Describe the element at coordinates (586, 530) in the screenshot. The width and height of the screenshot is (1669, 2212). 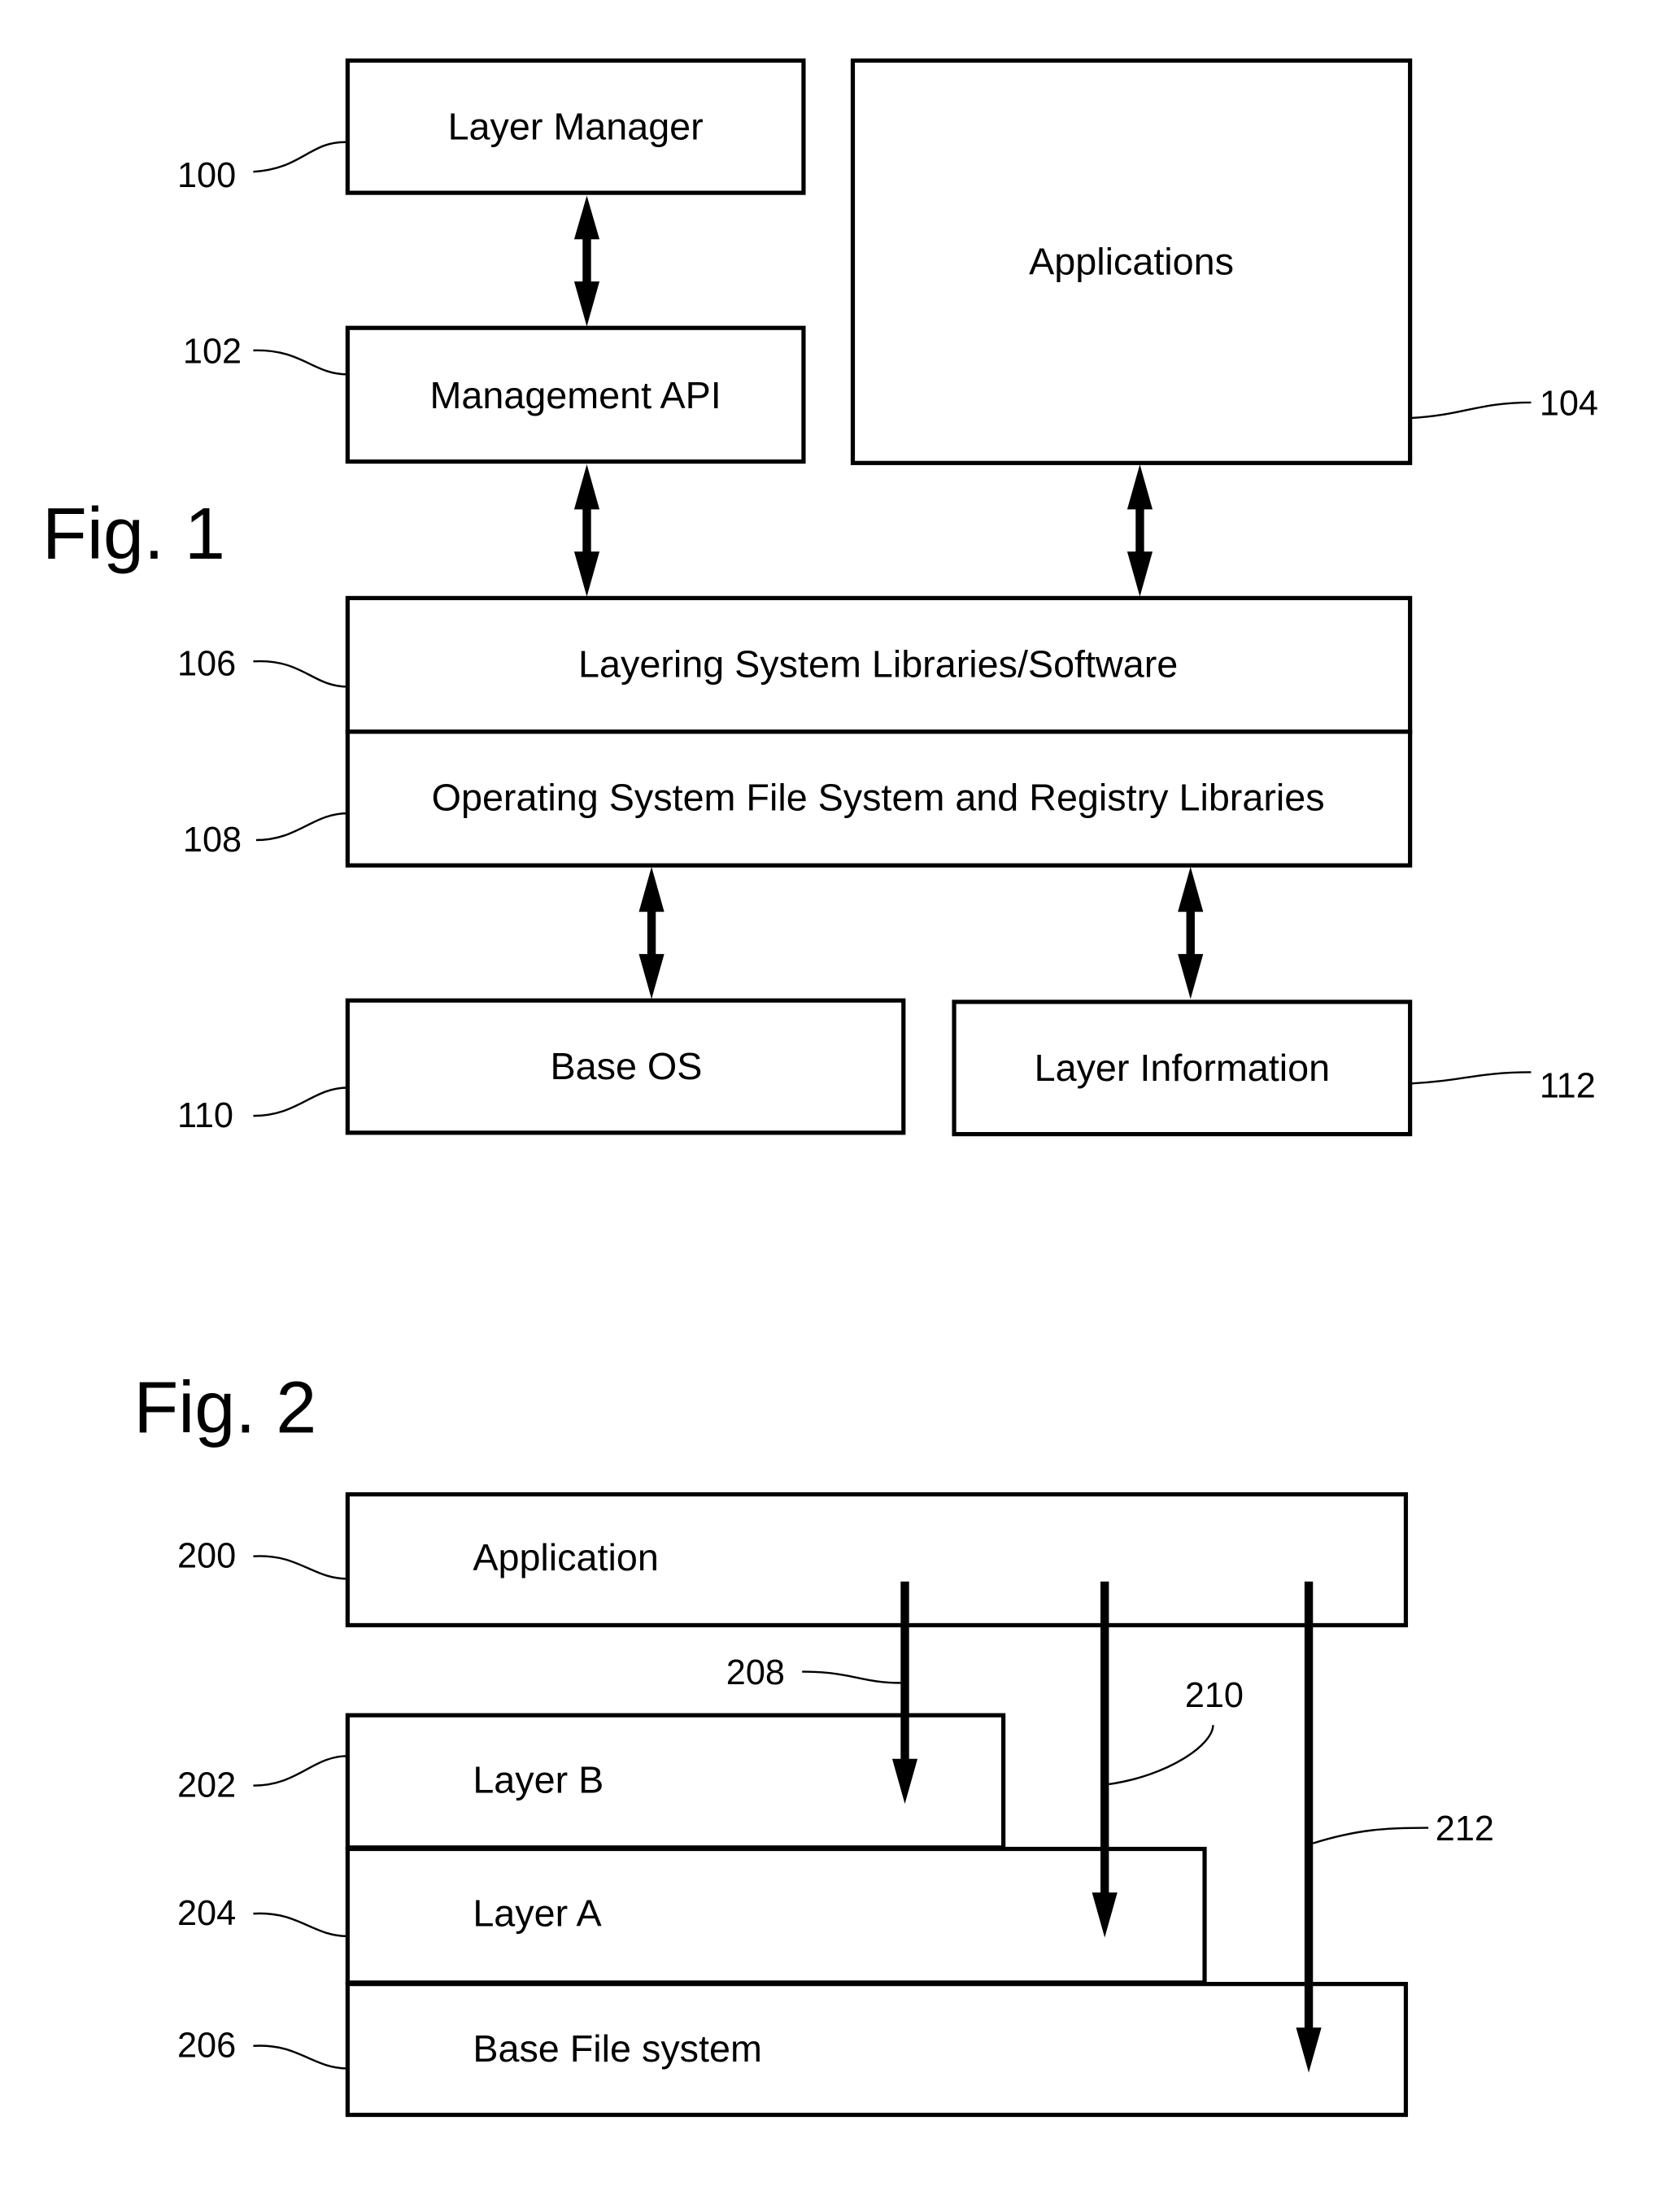
I see `arrow-management-api-layering-system` at that location.